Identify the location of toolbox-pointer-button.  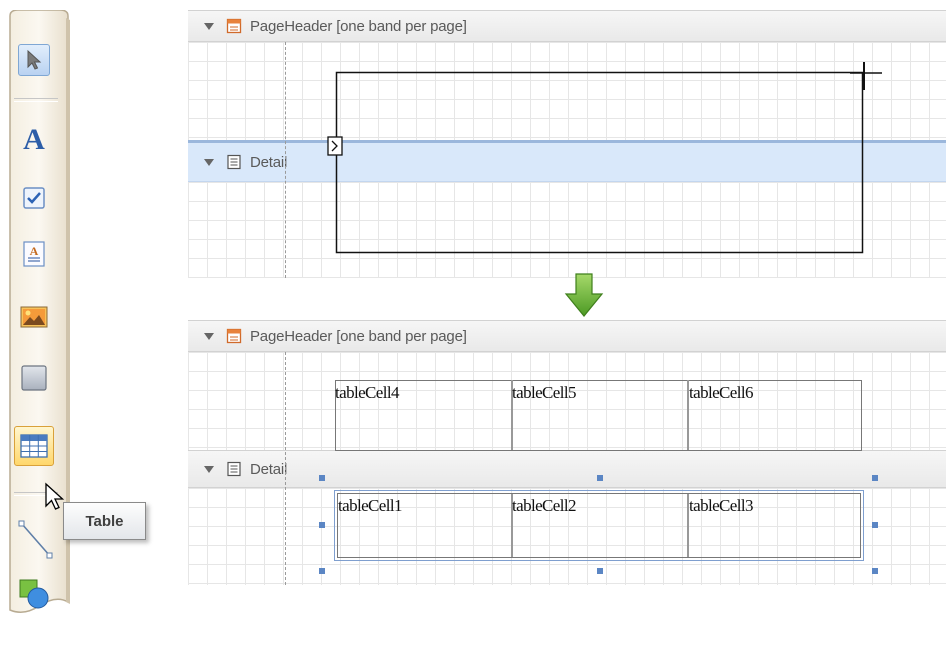
(34, 60).